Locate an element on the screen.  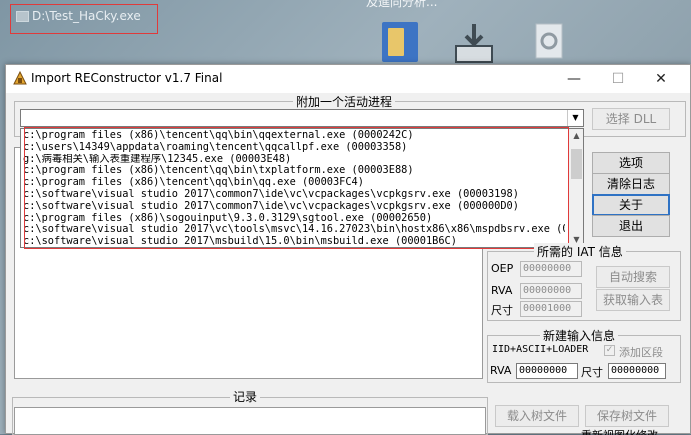
auto-search-button: 自动搜索 is located at coordinates (633, 277).